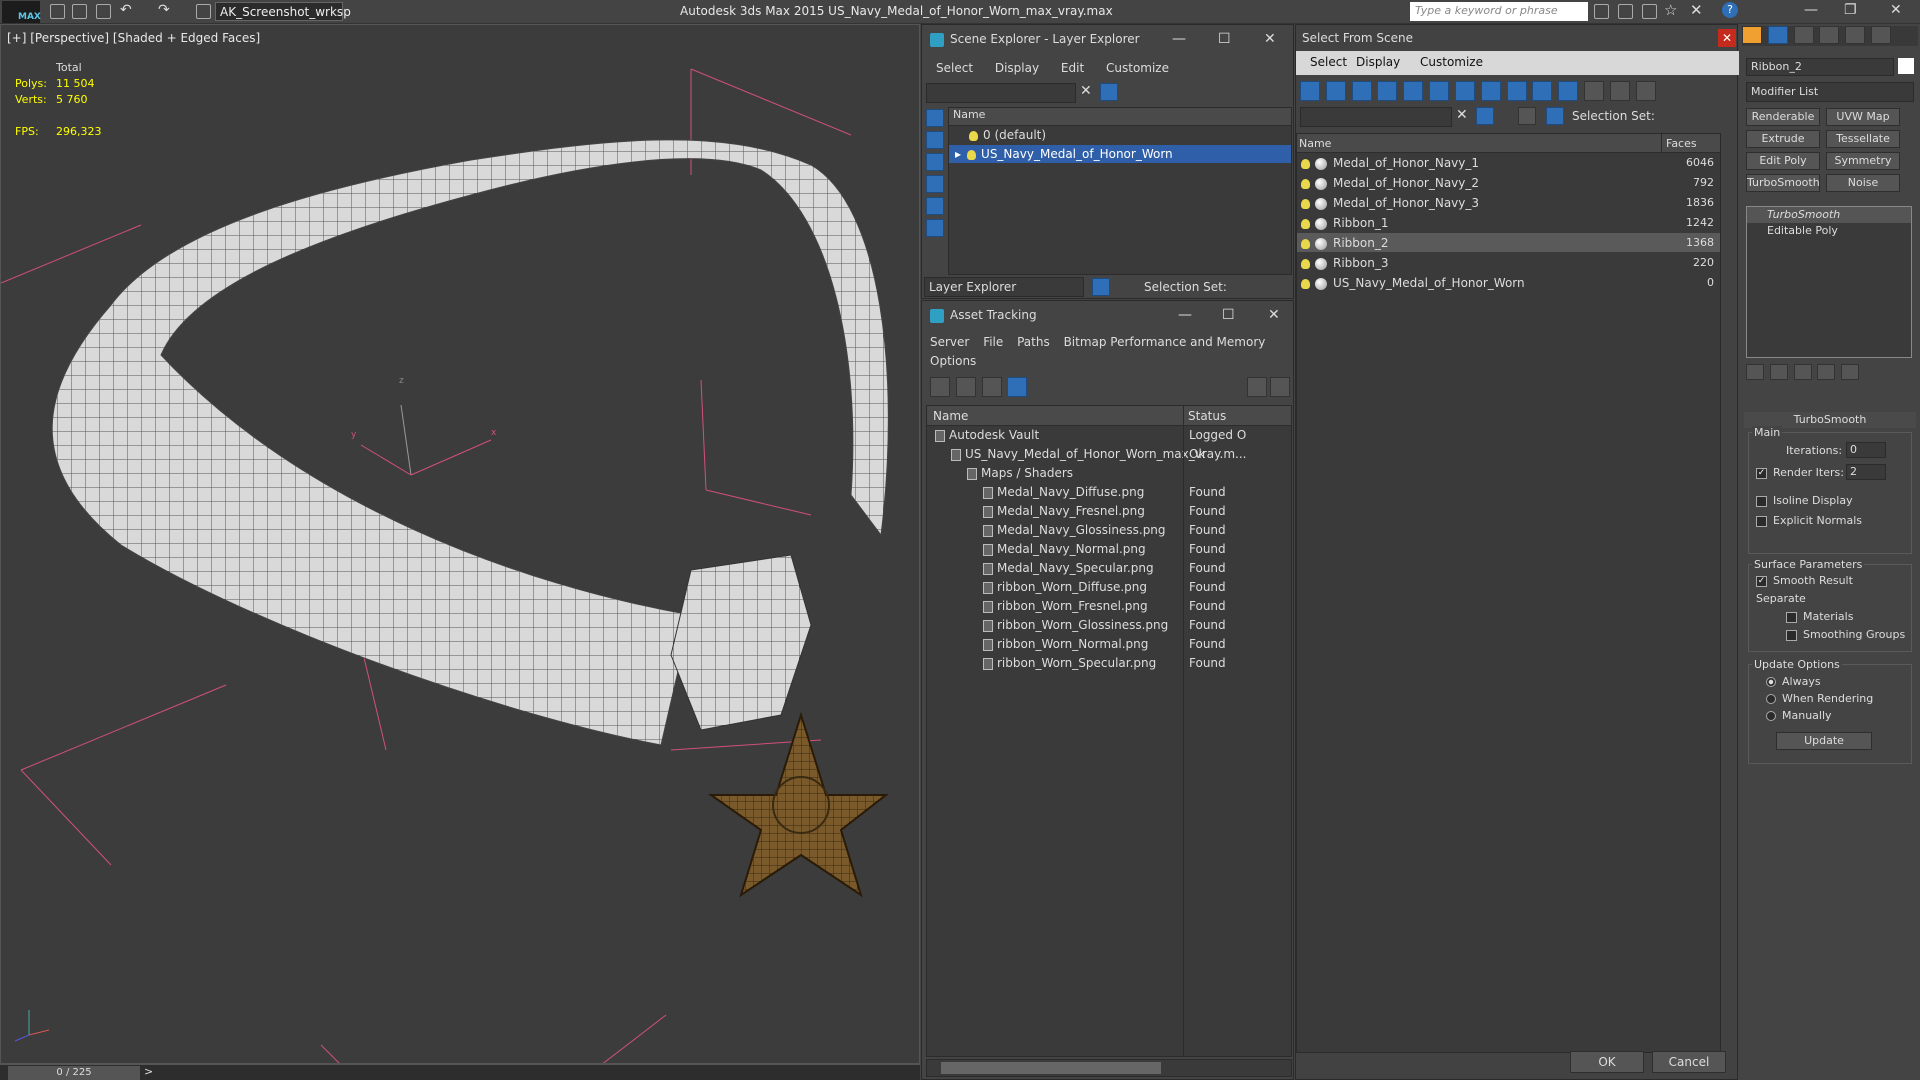  What do you see at coordinates (1866, 472) in the screenshot?
I see `render-iters-spinner: 2` at bounding box center [1866, 472].